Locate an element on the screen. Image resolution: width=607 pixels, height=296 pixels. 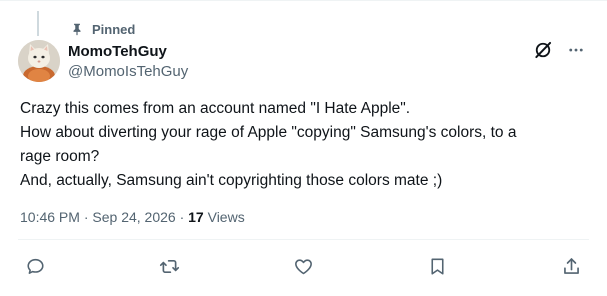
cat-avatar-image is located at coordinates (39, 61).